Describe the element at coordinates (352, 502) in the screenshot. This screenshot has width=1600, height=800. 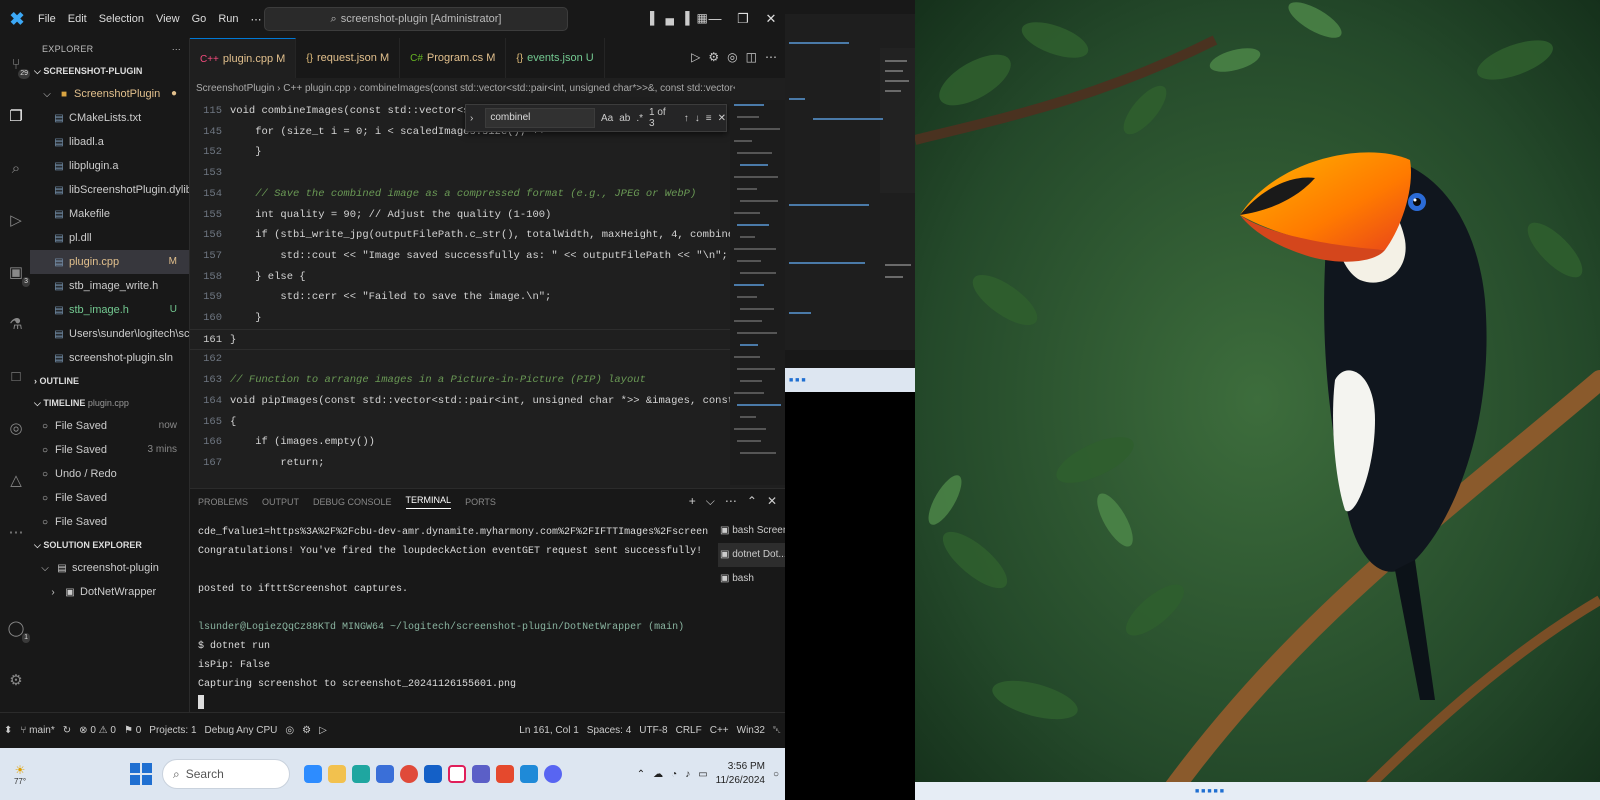
I see `tab-debug-console: DEBUG CONSOLE` at that location.